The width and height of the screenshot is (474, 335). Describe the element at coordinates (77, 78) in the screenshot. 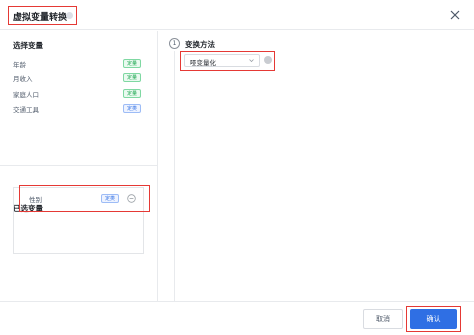

I see `variable-item-income: 月收入 定量` at that location.